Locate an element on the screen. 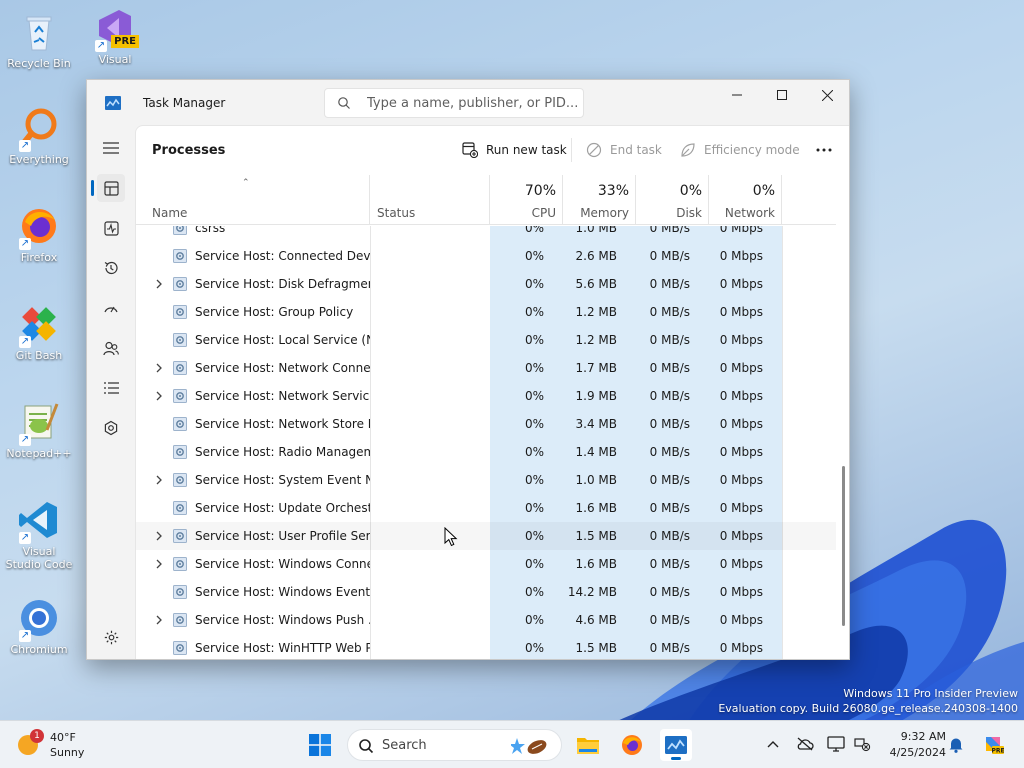  nav-startup-apps is located at coordinates (111, 308).